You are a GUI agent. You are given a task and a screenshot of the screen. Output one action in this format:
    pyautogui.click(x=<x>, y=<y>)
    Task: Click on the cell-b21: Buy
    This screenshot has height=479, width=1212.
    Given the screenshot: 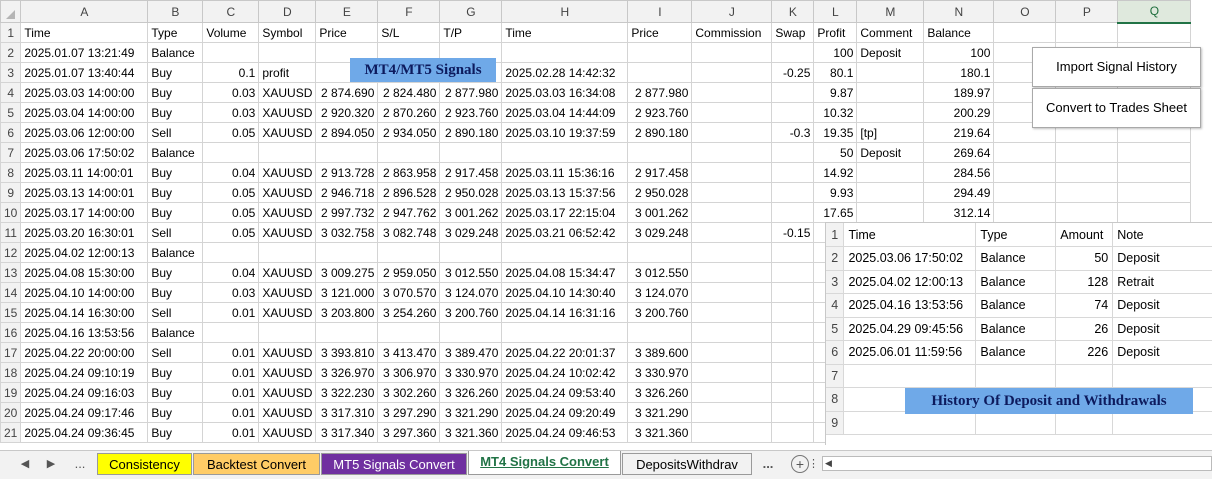 What is the action you would take?
    pyautogui.click(x=175, y=432)
    